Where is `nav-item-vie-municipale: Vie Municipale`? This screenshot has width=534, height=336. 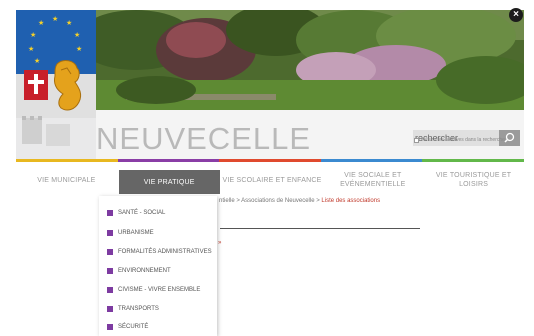
nav-item-vie-municipale: Vie Municipale is located at coordinates (66, 180).